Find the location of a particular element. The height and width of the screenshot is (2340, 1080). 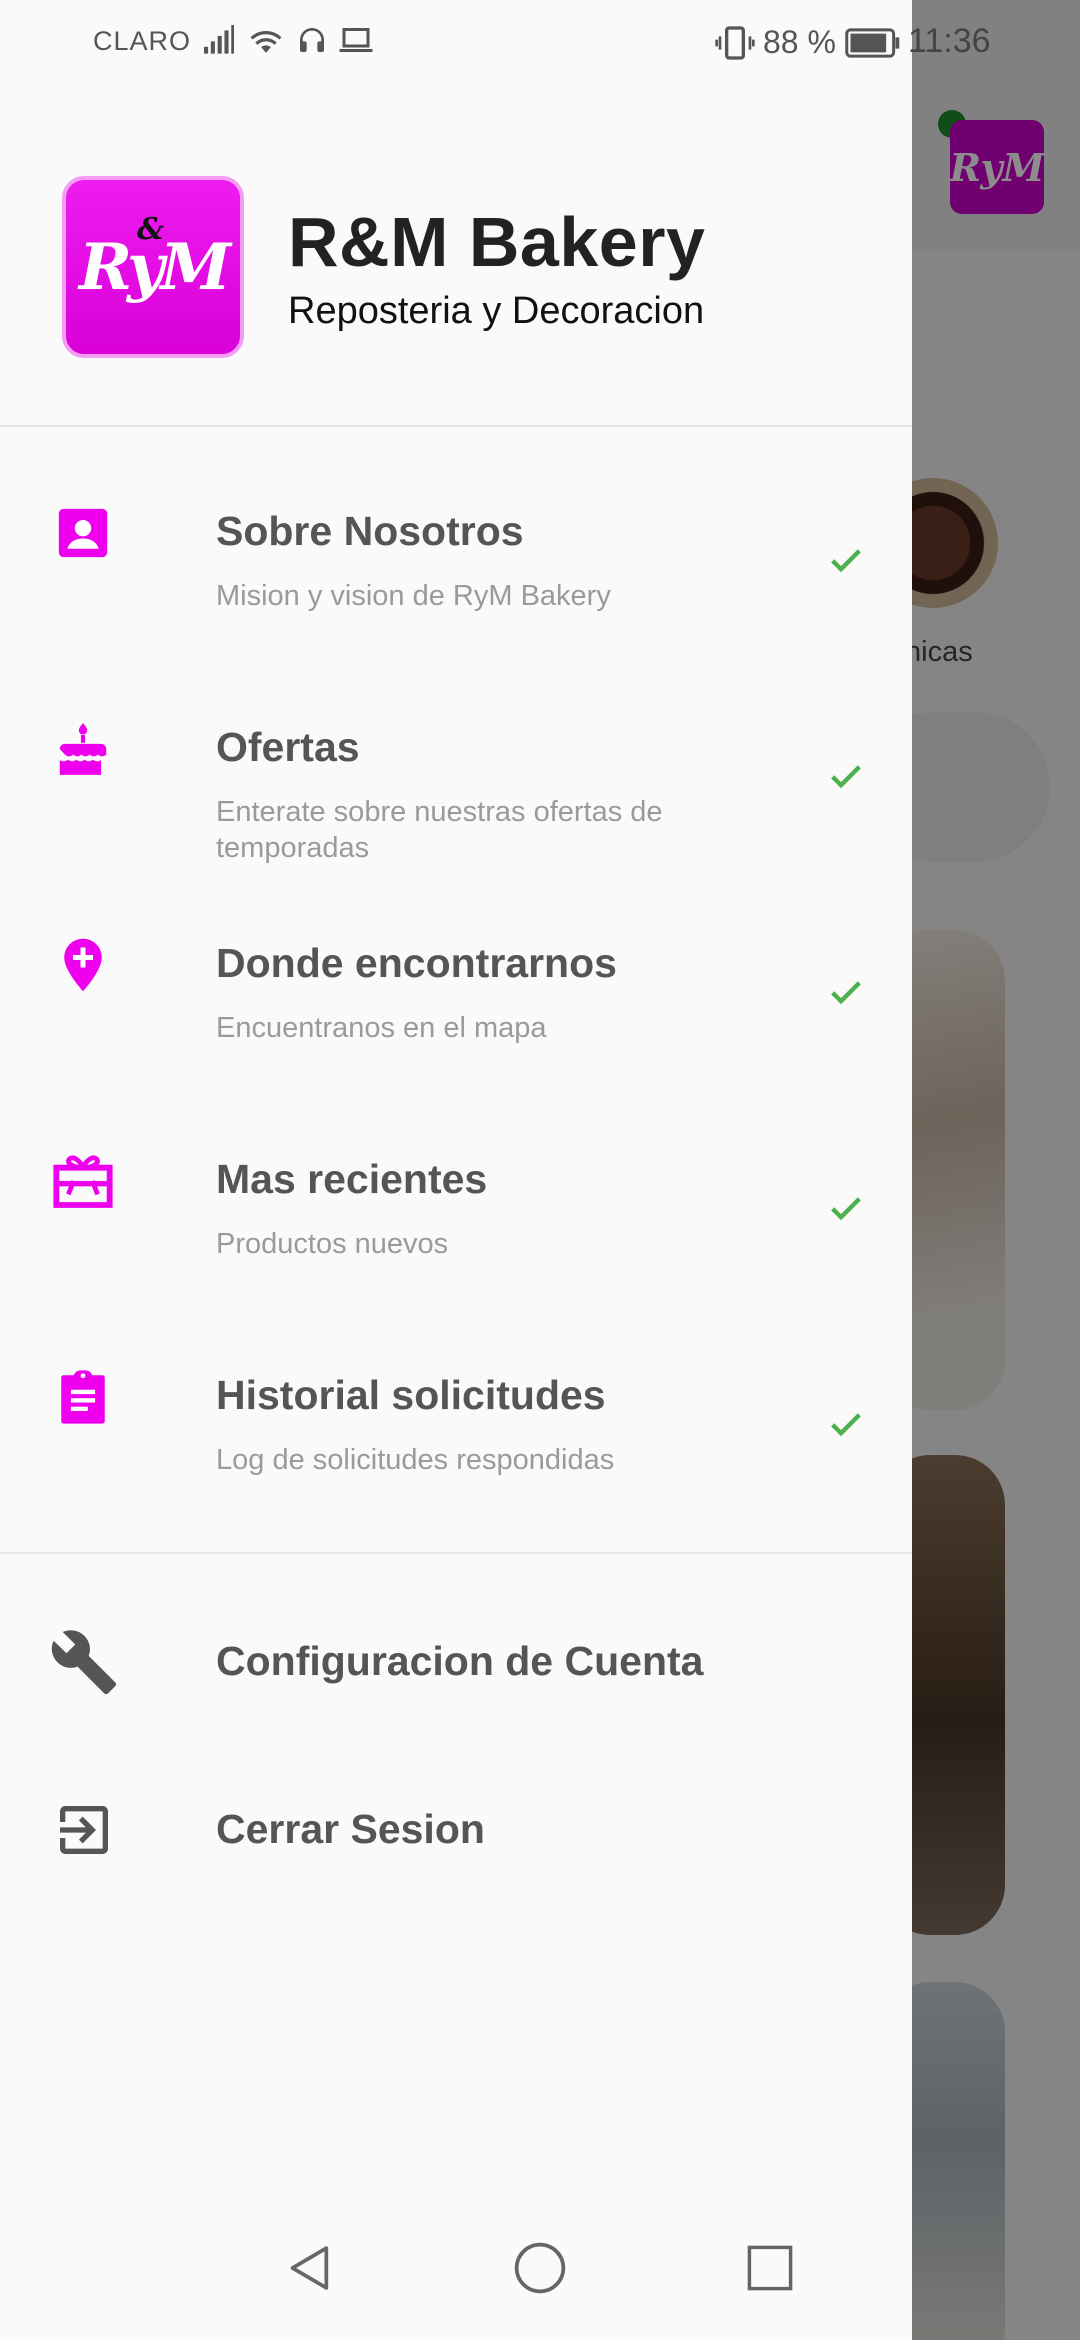

menu-item-subtitle: Productos nuevos is located at coordinates (332, 1244).